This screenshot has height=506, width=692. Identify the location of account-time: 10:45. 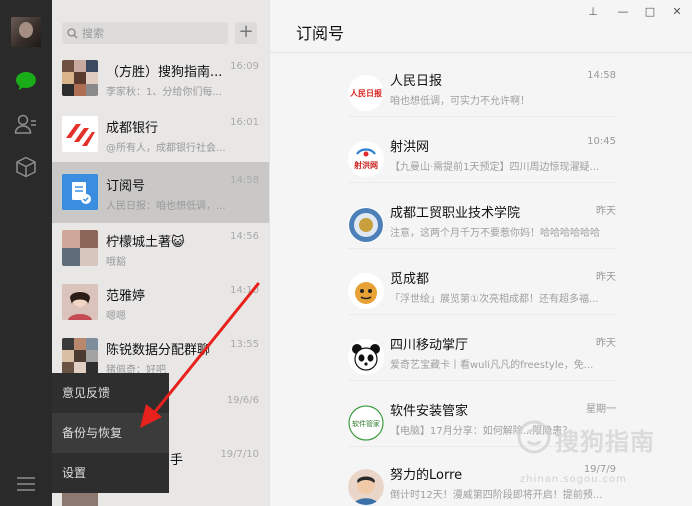
(601, 141).